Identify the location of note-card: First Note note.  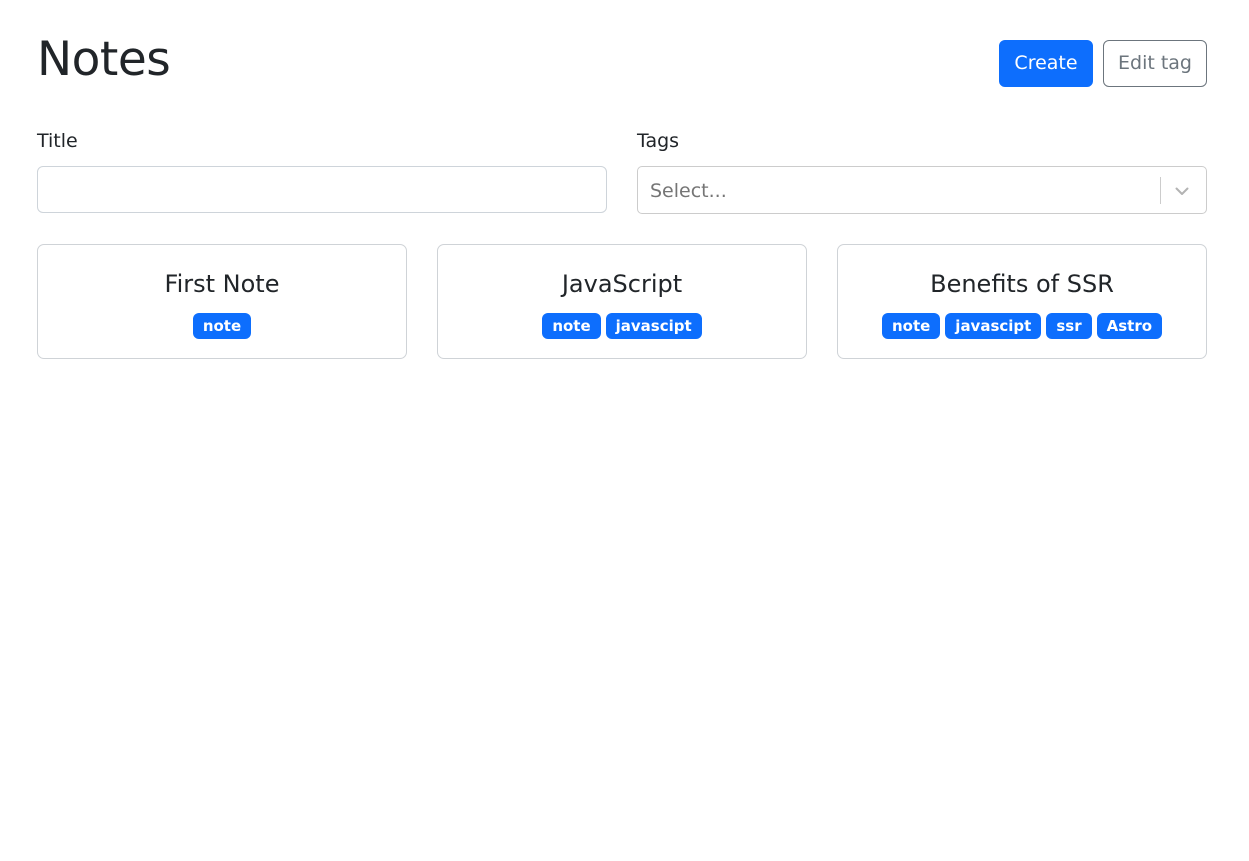
(222, 301).